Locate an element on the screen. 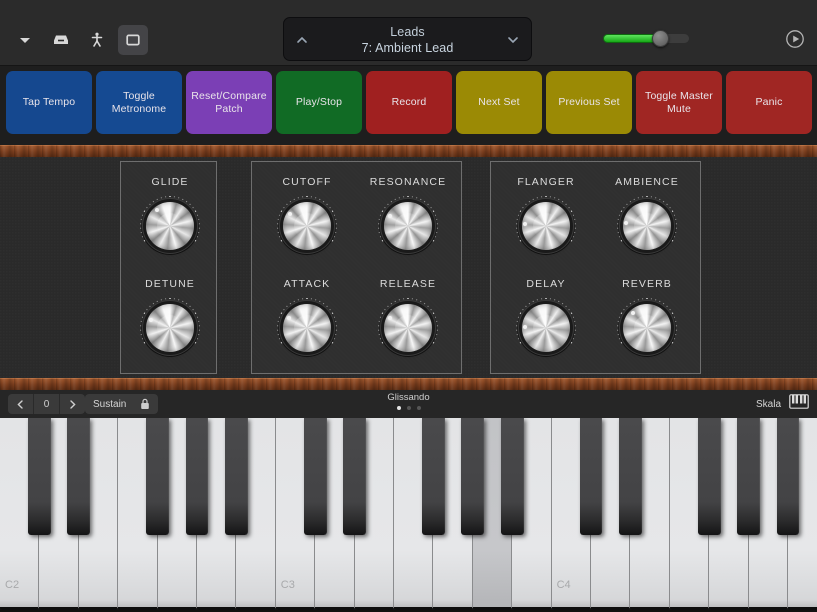 This screenshot has height=612, width=817. pad-button: Previous Set is located at coordinates (589, 102).